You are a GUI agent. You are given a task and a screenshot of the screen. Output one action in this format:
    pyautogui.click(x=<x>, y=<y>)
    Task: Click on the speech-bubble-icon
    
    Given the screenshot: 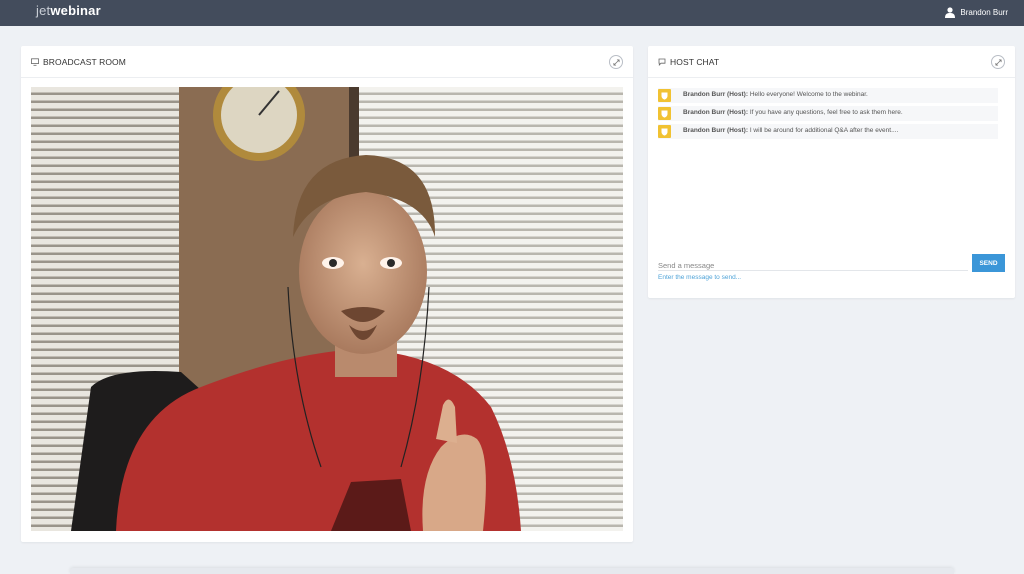 What is the action you would take?
    pyautogui.click(x=662, y=62)
    